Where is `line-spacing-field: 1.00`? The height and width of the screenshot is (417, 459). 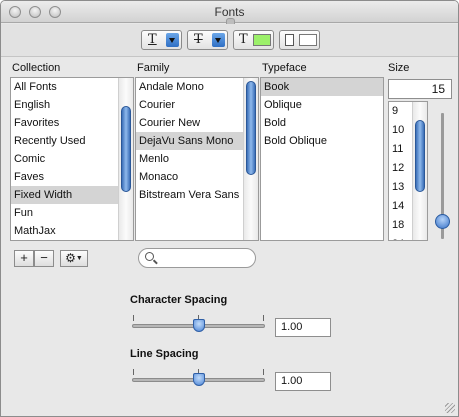 line-spacing-field: 1.00 is located at coordinates (303, 381).